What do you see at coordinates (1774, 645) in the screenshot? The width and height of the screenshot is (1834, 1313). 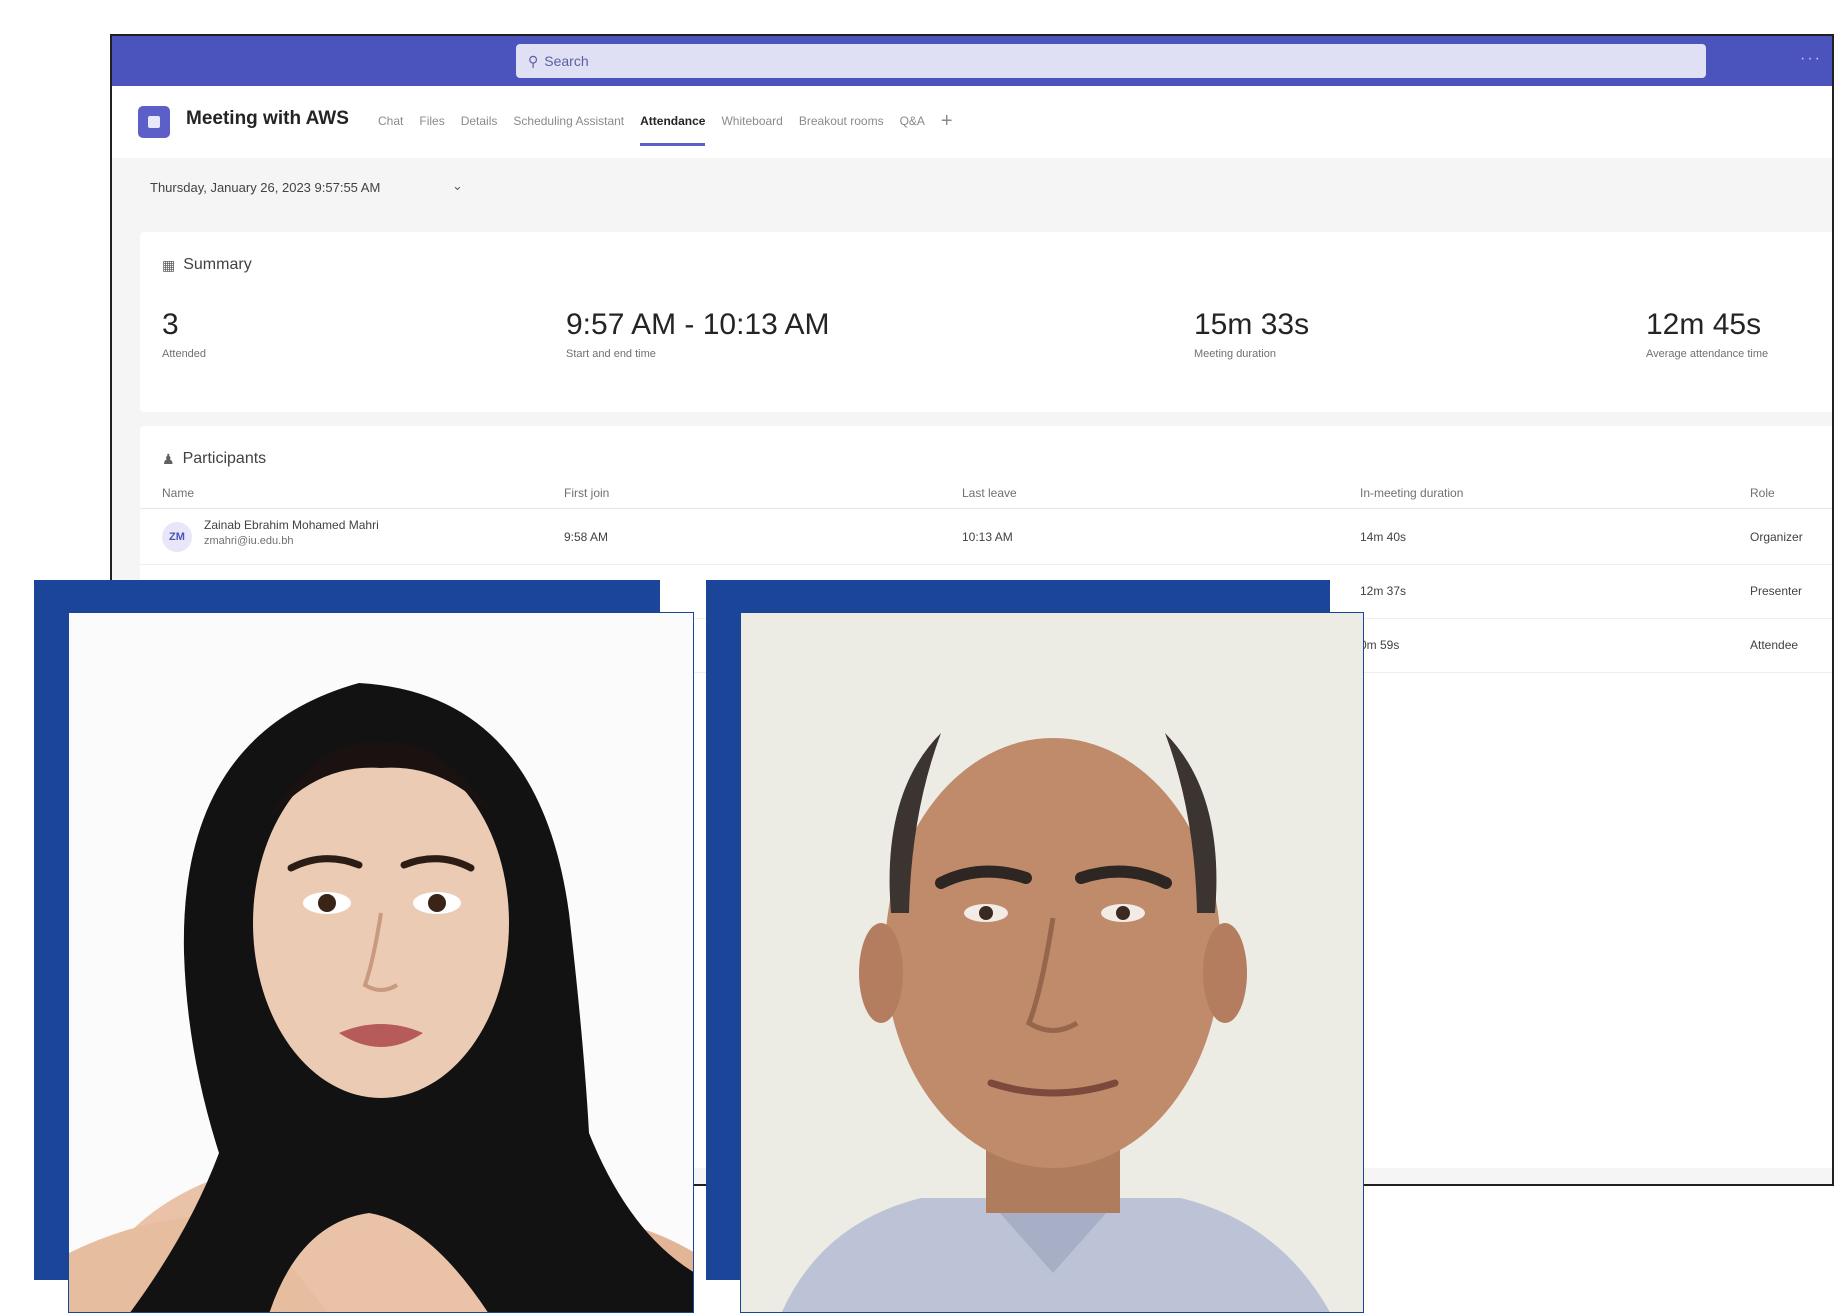 I see `role-cell: Attendee` at bounding box center [1774, 645].